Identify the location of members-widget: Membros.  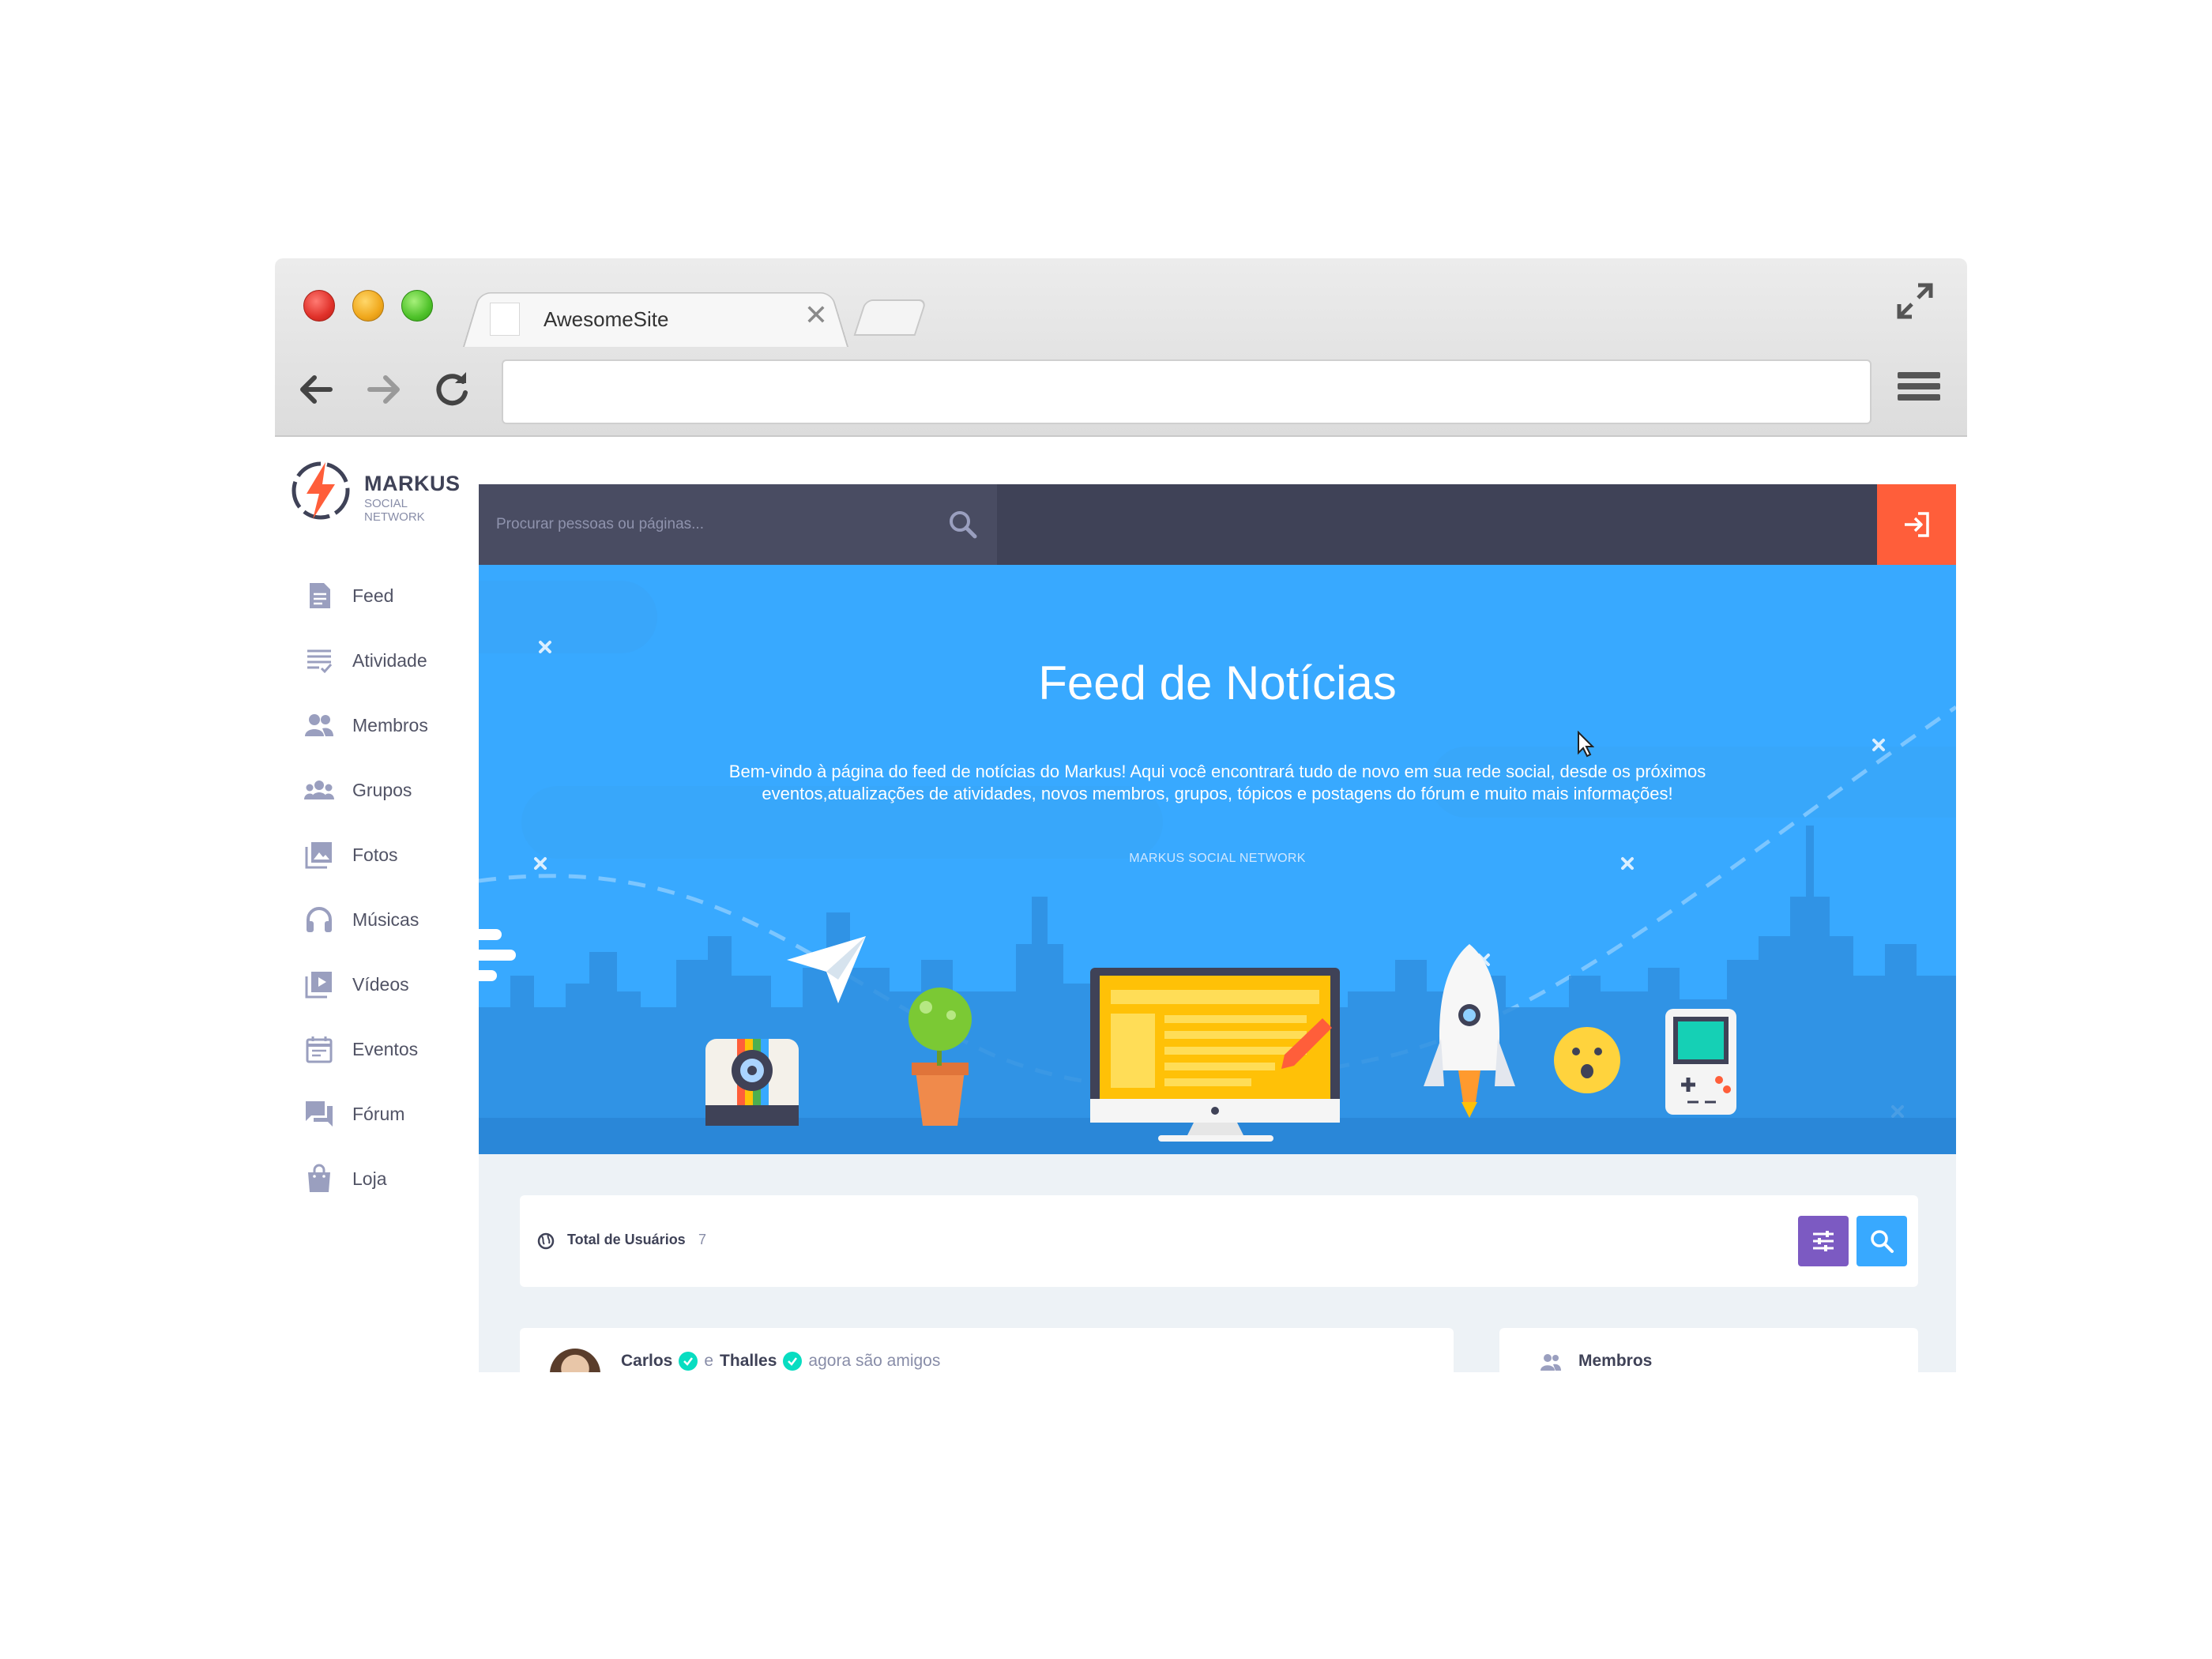
(1709, 1350).